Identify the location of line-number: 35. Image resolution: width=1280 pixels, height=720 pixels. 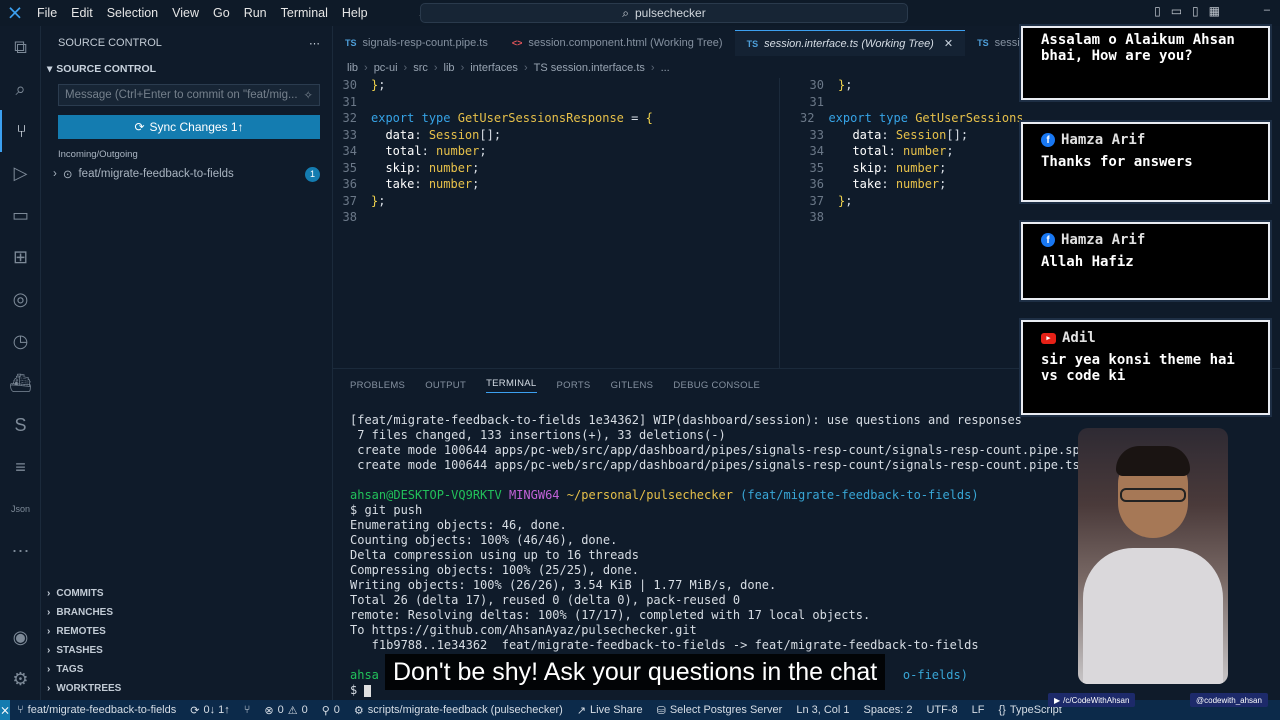
(816, 167).